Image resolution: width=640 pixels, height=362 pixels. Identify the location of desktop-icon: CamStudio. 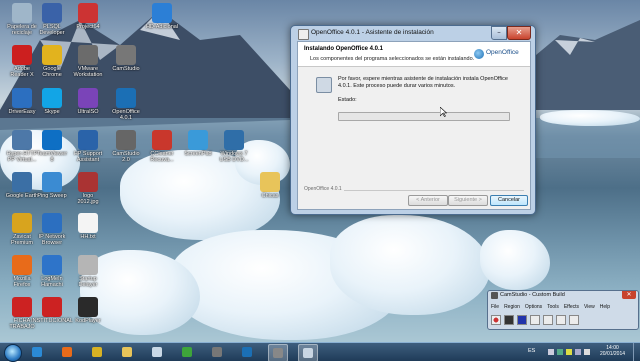
(126, 58).